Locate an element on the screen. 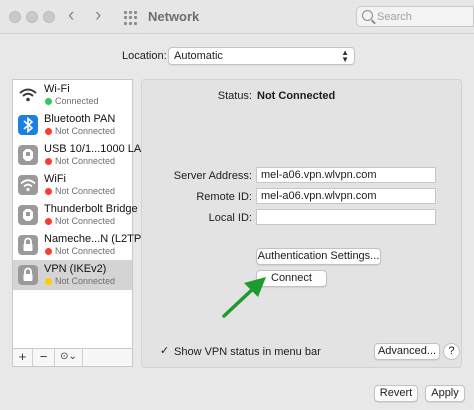 The height and width of the screenshot is (410, 474). search-box is located at coordinates (415, 16).